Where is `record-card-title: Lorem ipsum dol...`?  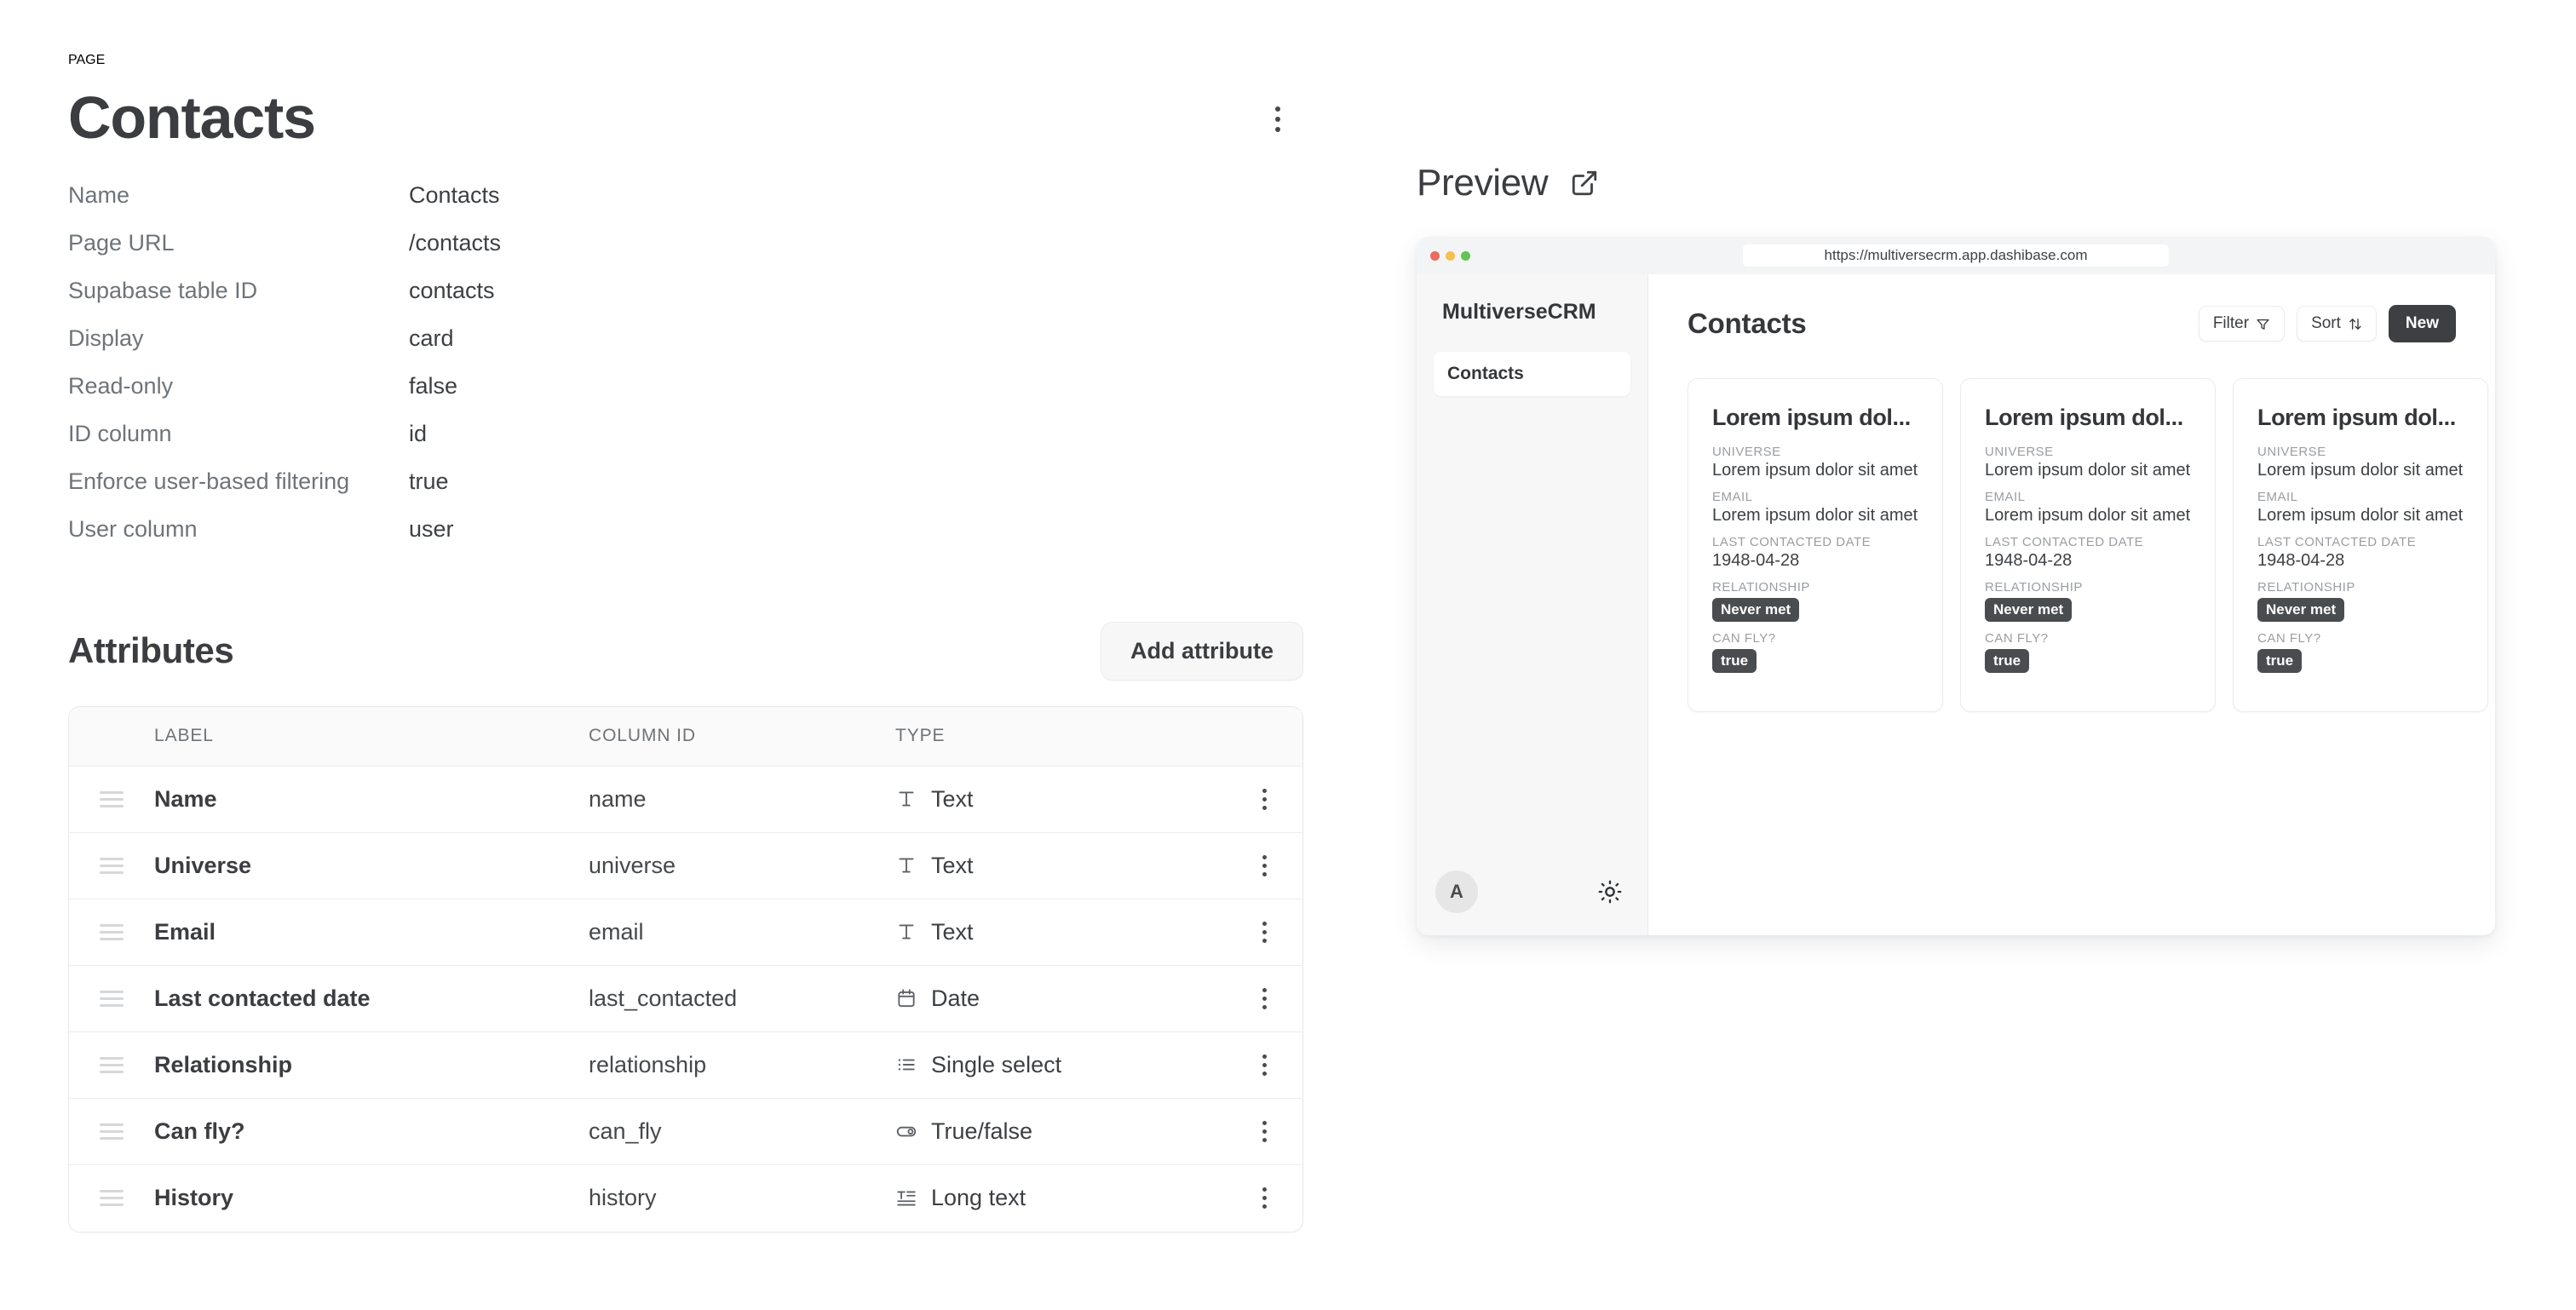
record-card-title: Lorem ipsum dol... is located at coordinates (1812, 417).